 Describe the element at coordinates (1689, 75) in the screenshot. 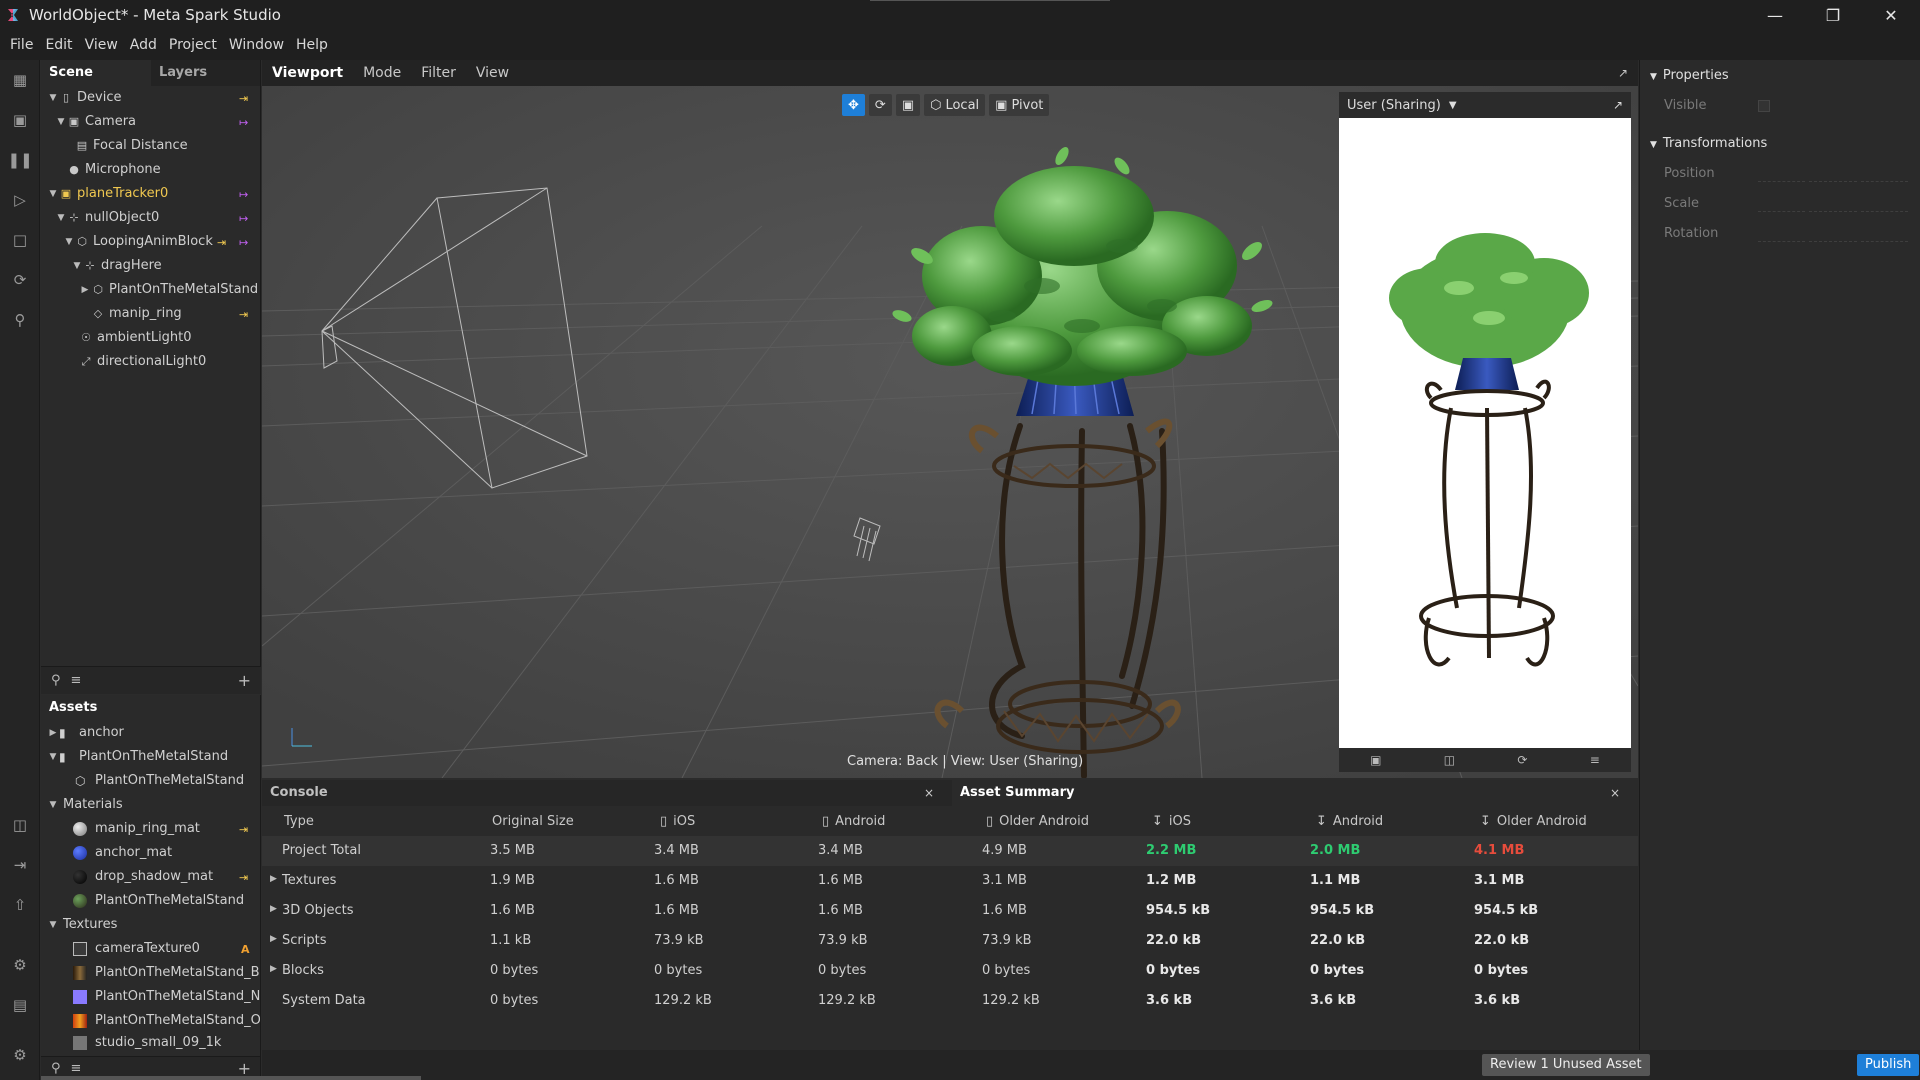

I see `properties-section: ▼ Properties` at that location.